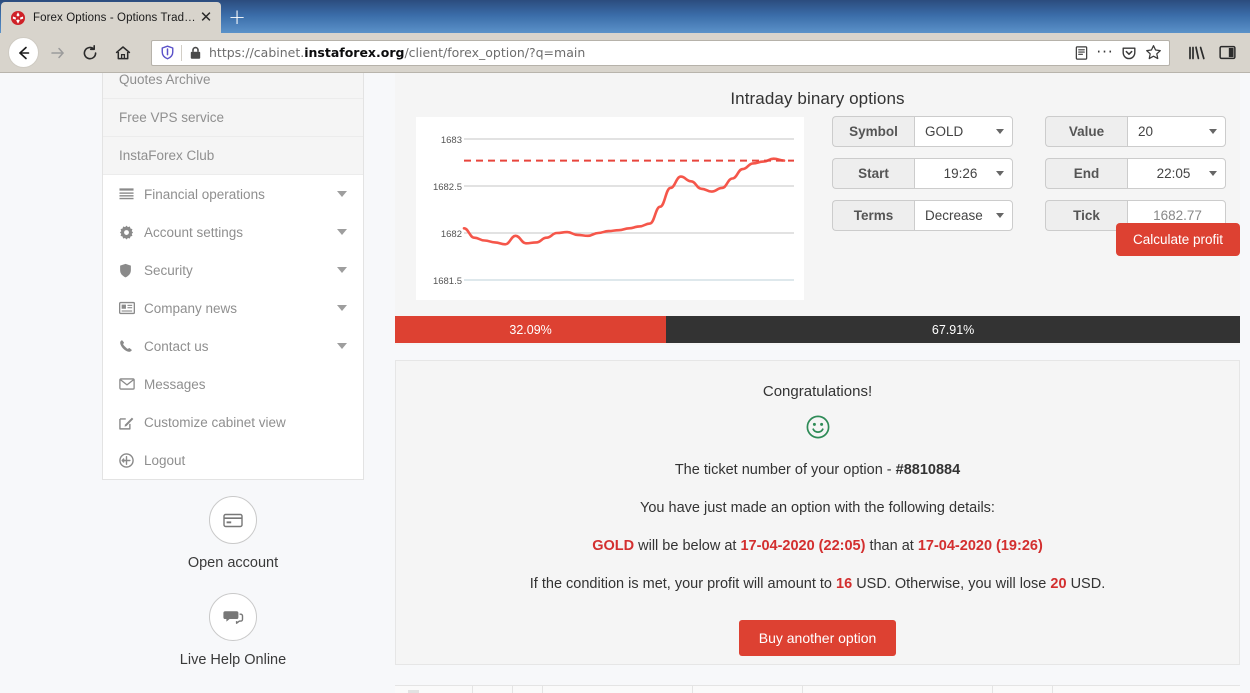  What do you see at coordinates (817, 391) in the screenshot?
I see `congratulations-heading: Congratulations!` at bounding box center [817, 391].